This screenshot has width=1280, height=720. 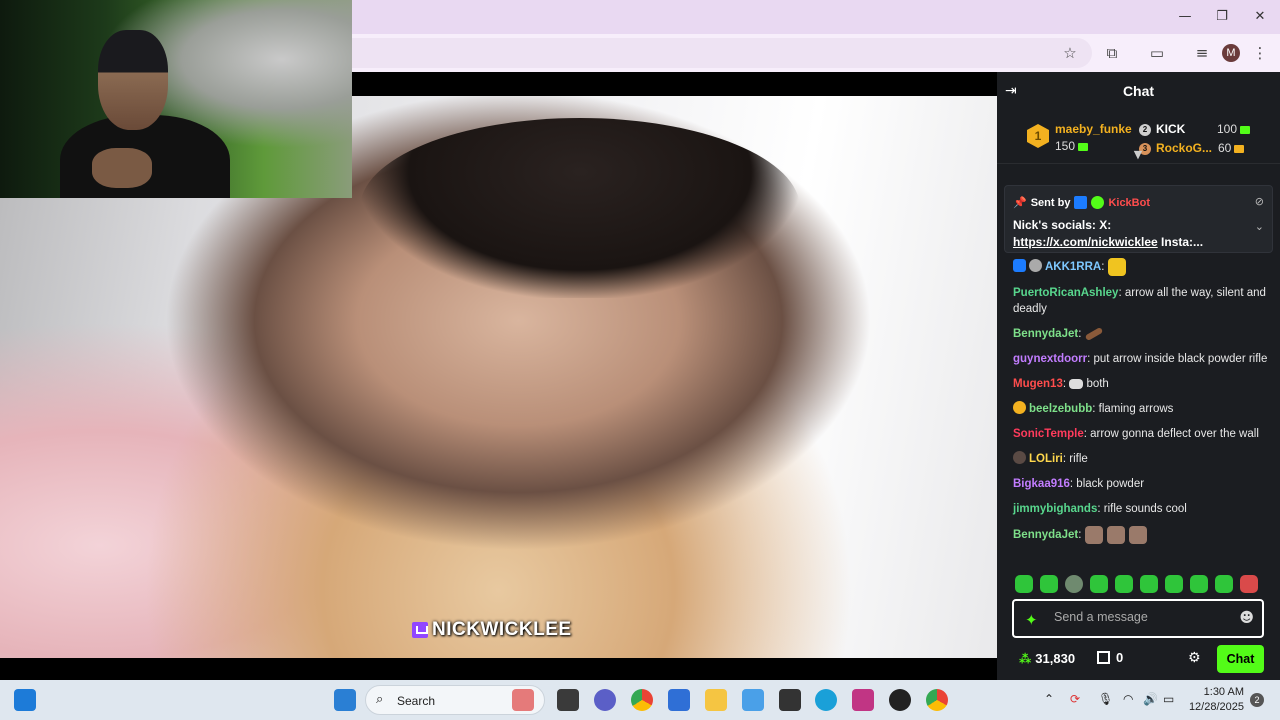 I want to click on gifter-badge-icon, so click(x=1019, y=407).